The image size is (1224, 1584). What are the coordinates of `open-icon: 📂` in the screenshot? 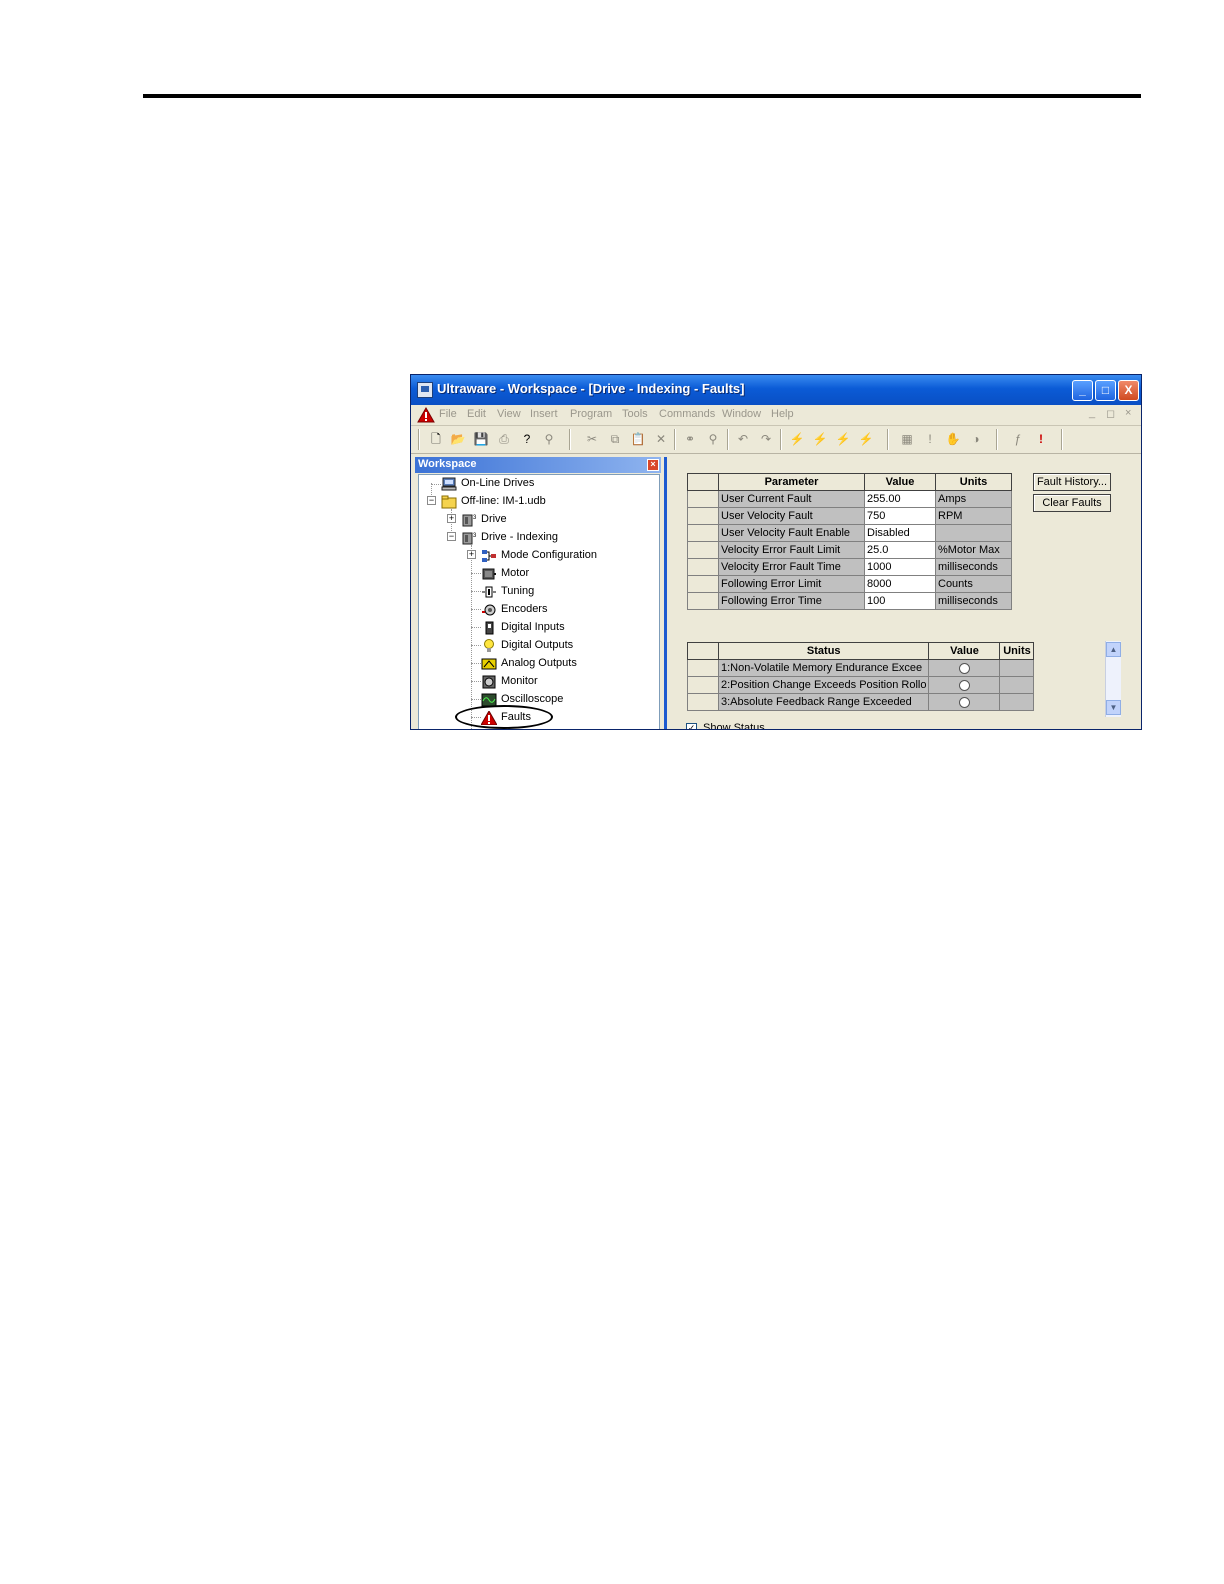 It's located at (458, 439).